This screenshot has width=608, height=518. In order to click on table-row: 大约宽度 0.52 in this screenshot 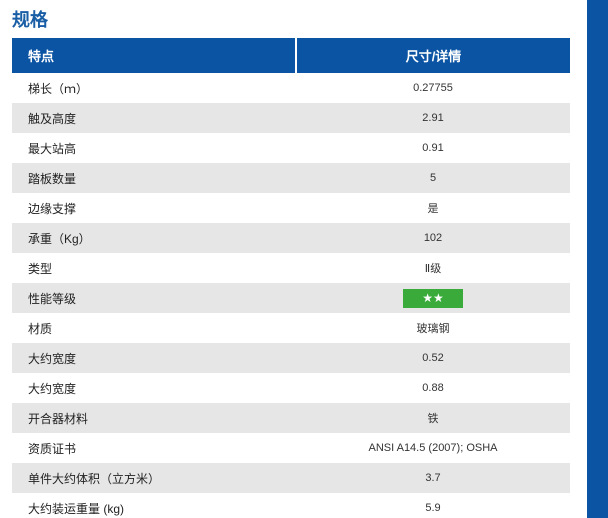, I will do `click(291, 358)`.